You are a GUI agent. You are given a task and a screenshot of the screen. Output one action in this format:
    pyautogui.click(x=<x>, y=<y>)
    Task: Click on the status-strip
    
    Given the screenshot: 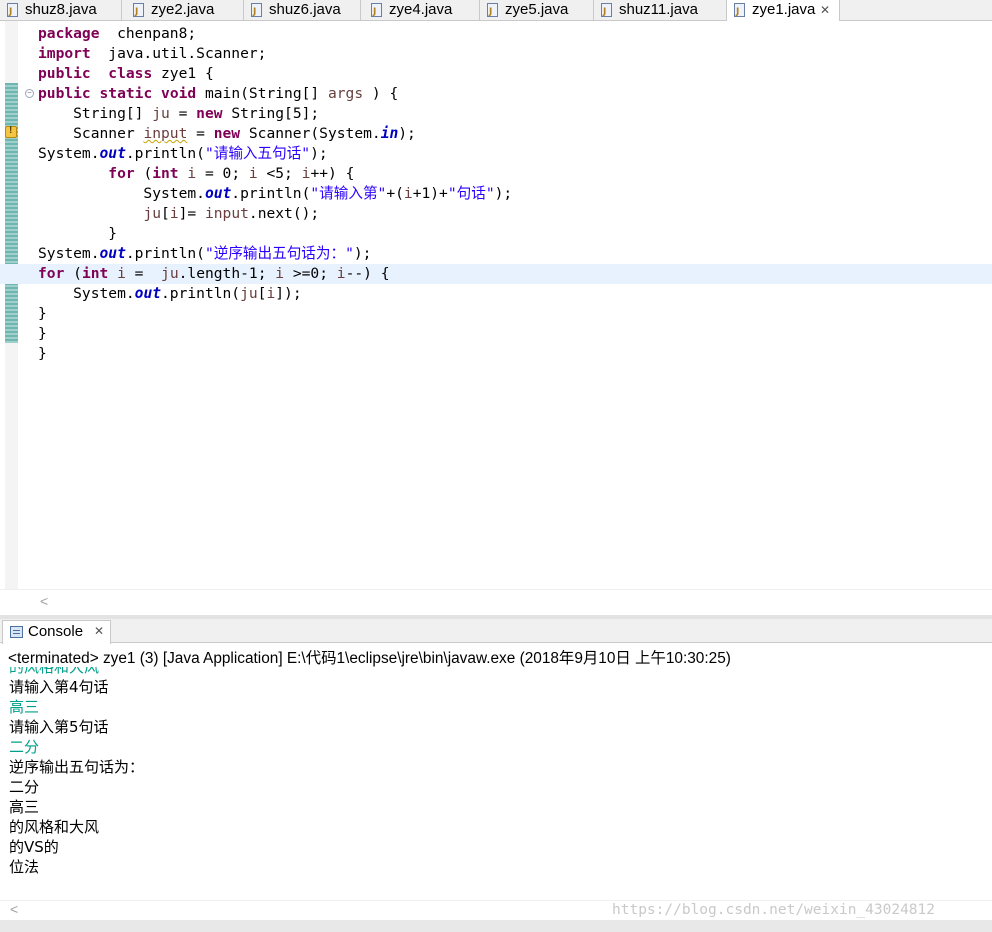 What is the action you would take?
    pyautogui.click(x=496, y=926)
    